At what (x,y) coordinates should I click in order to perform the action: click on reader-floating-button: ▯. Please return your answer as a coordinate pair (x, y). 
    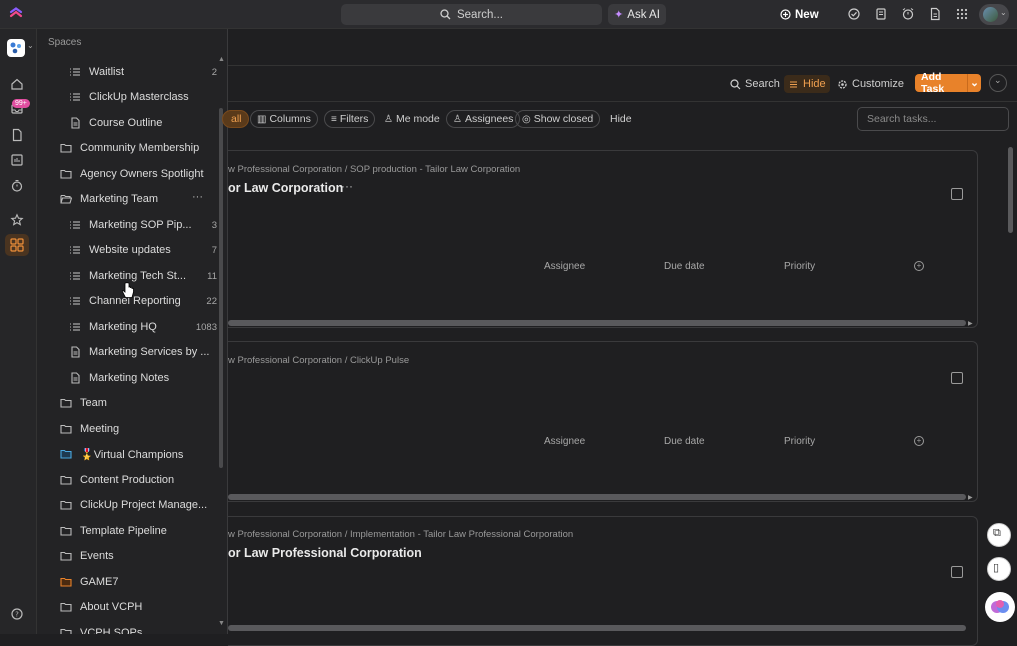
    Looking at the image, I should click on (999, 569).